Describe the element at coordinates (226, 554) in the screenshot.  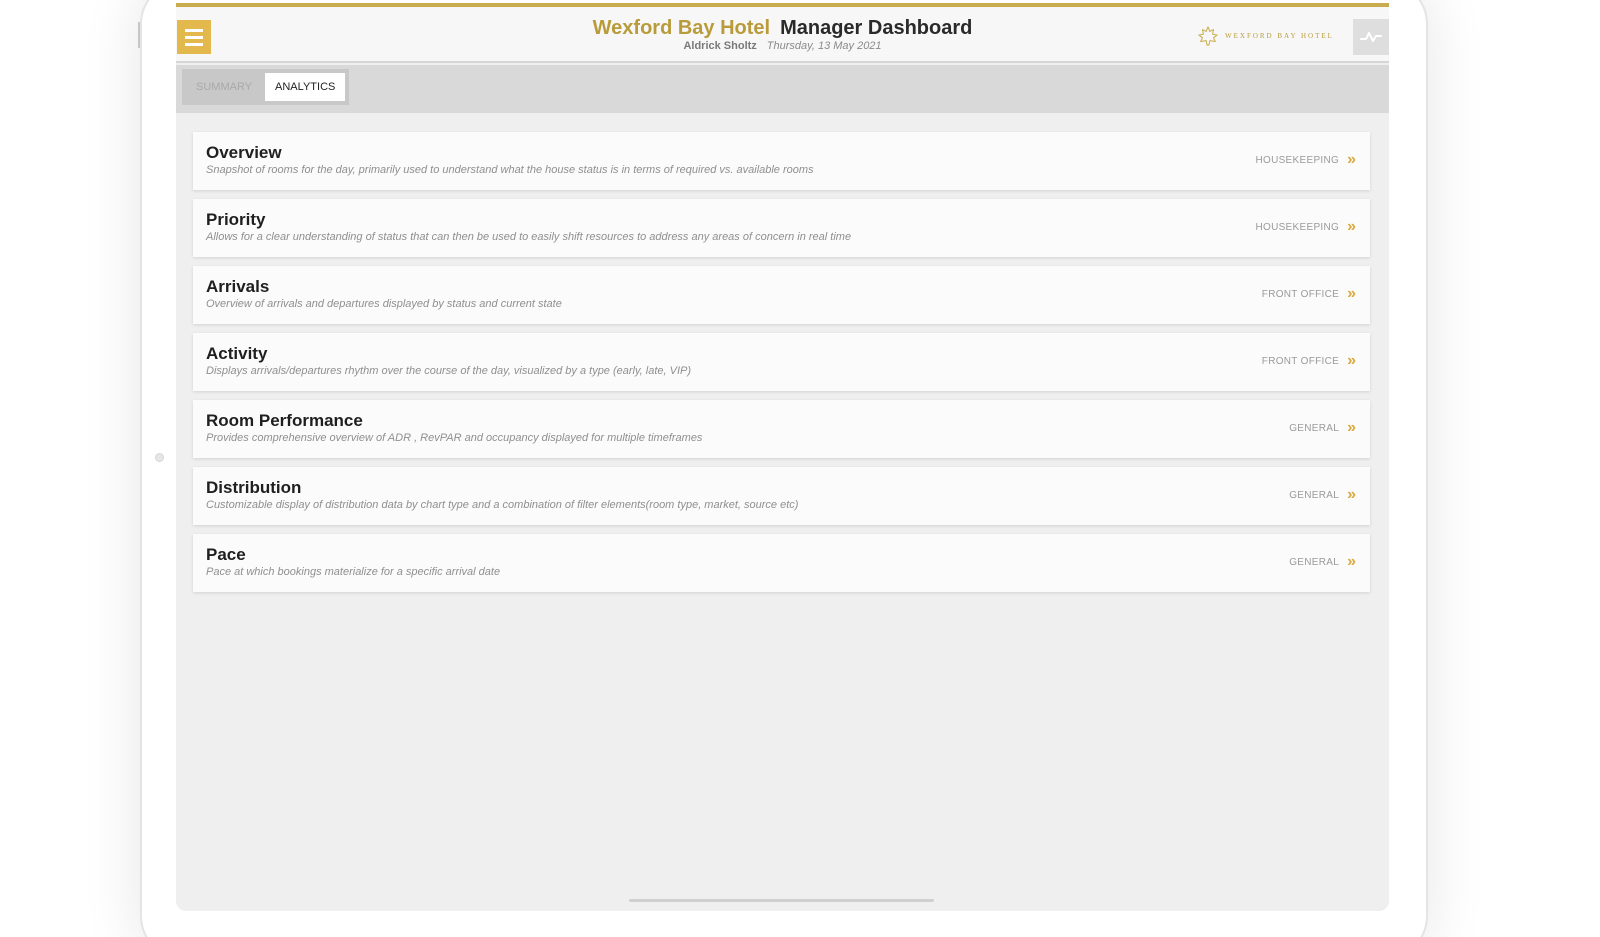
I see `item-title: Pace` at that location.